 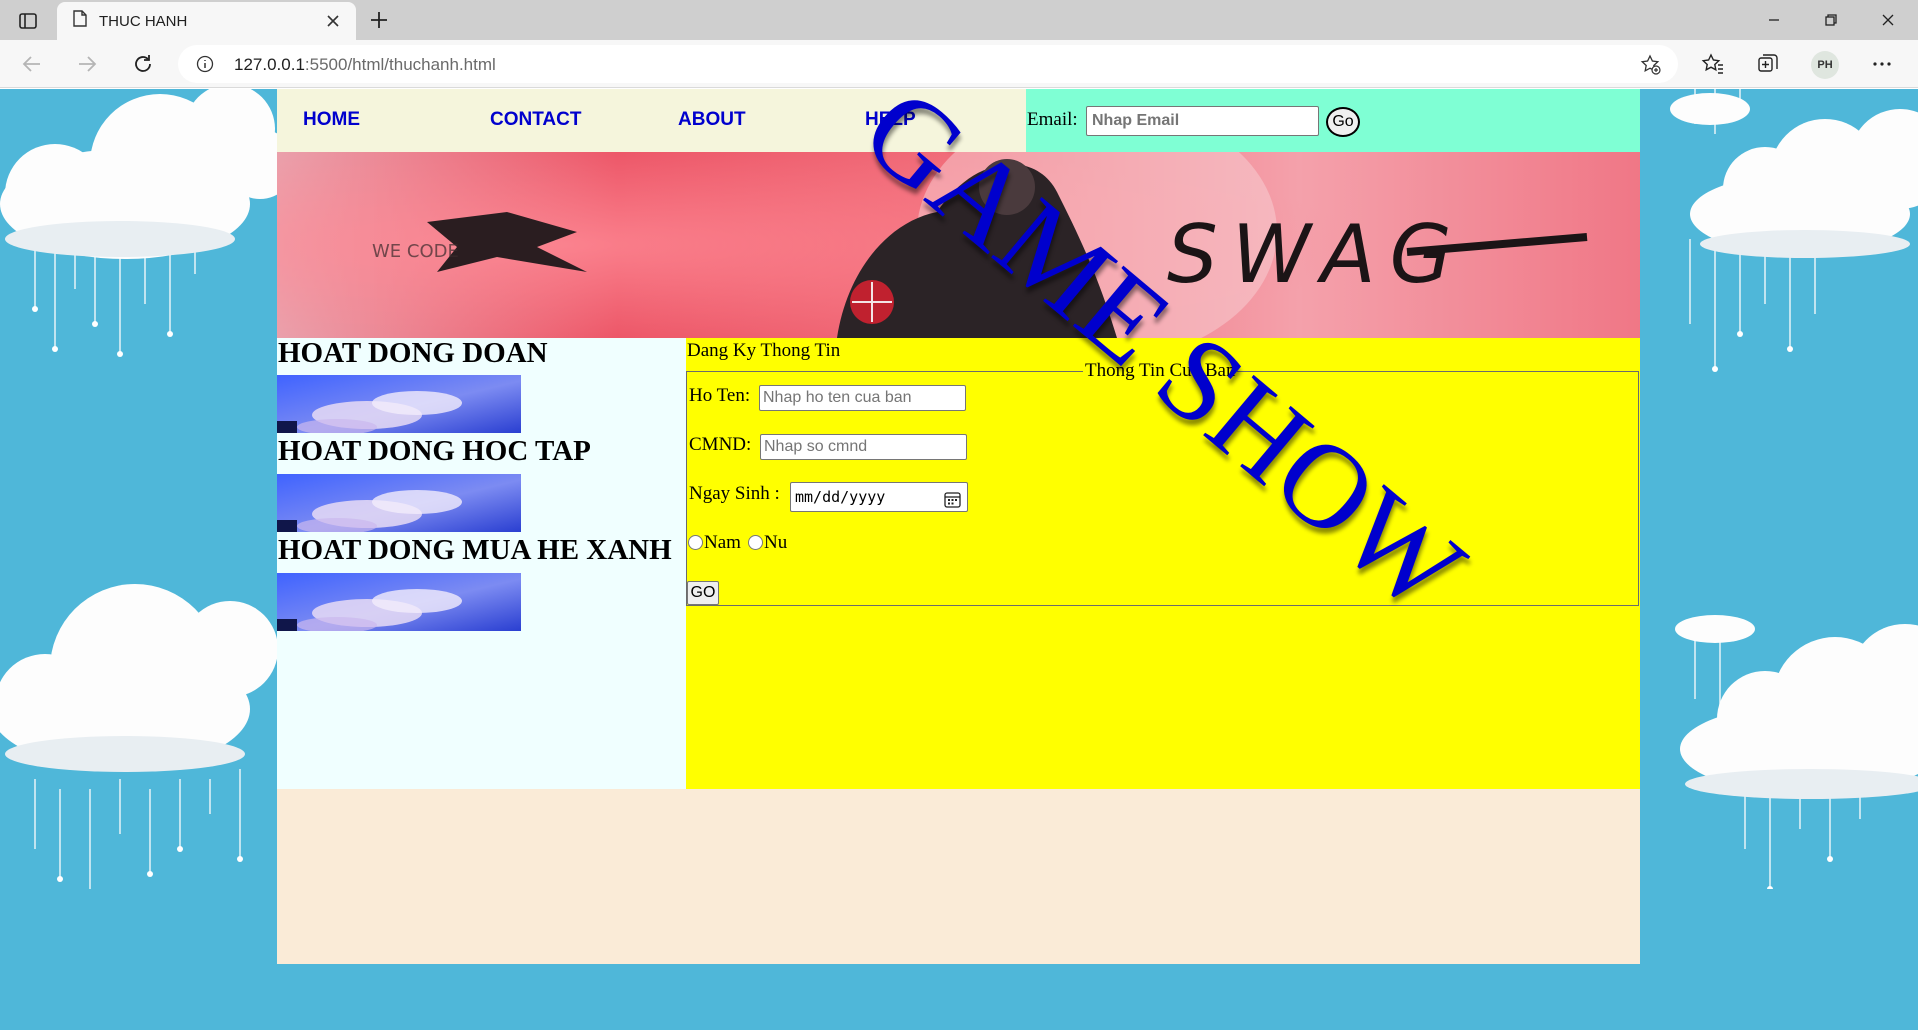 I want to click on sidebar-title-doan: HOAT DONG DOAN, so click(x=413, y=353).